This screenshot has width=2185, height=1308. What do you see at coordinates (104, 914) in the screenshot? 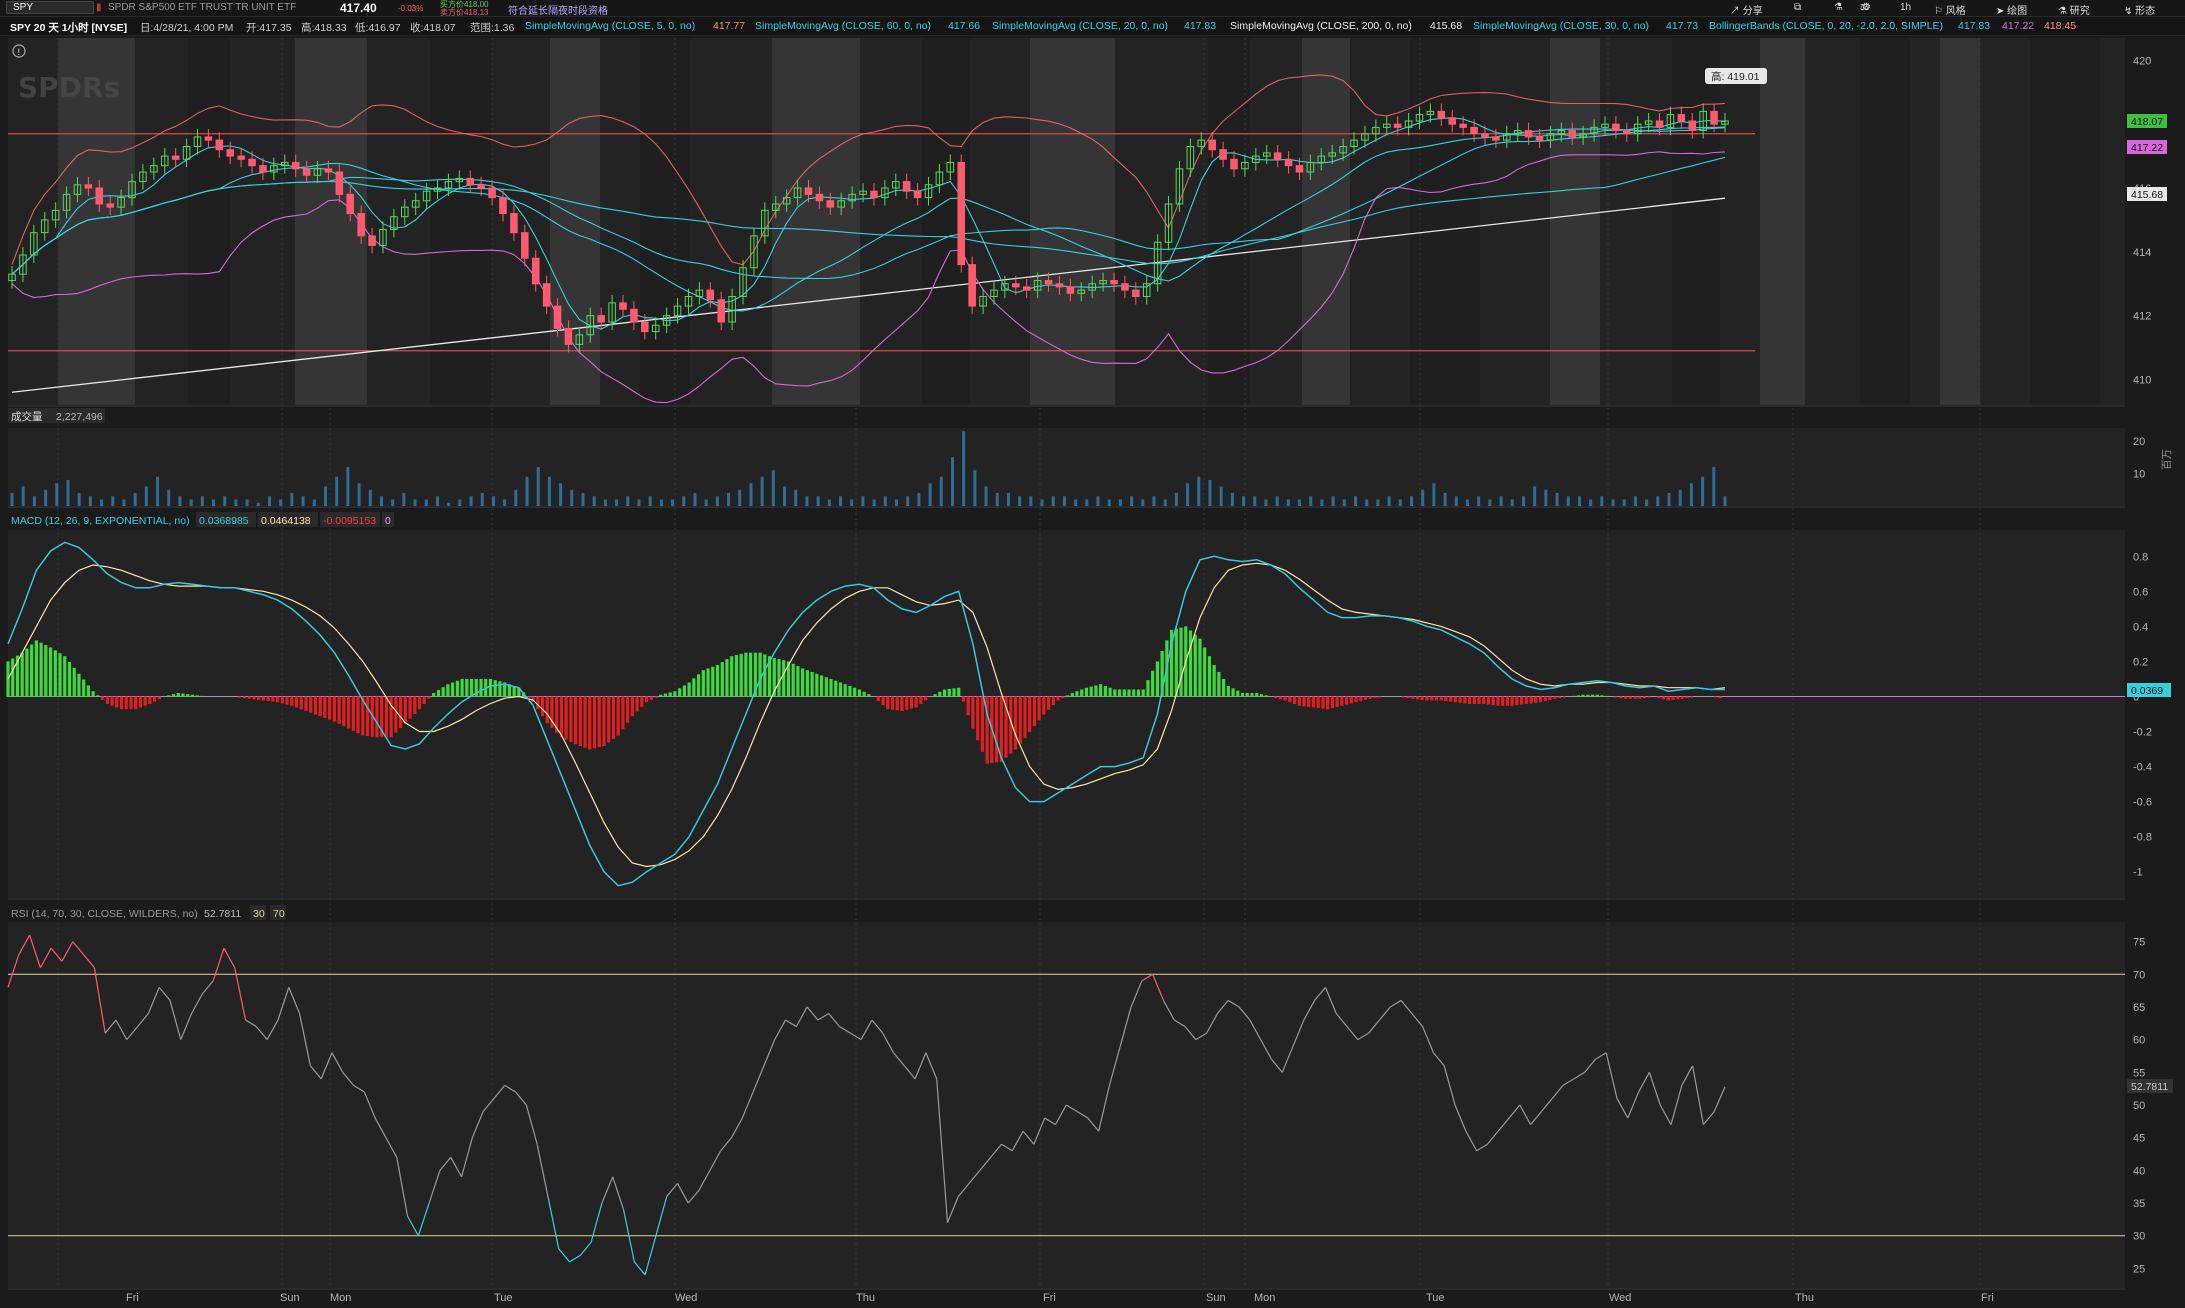
I see `rsi-title: RSI (14, 70, 30, CLOSE, WILDERS, no)` at bounding box center [104, 914].